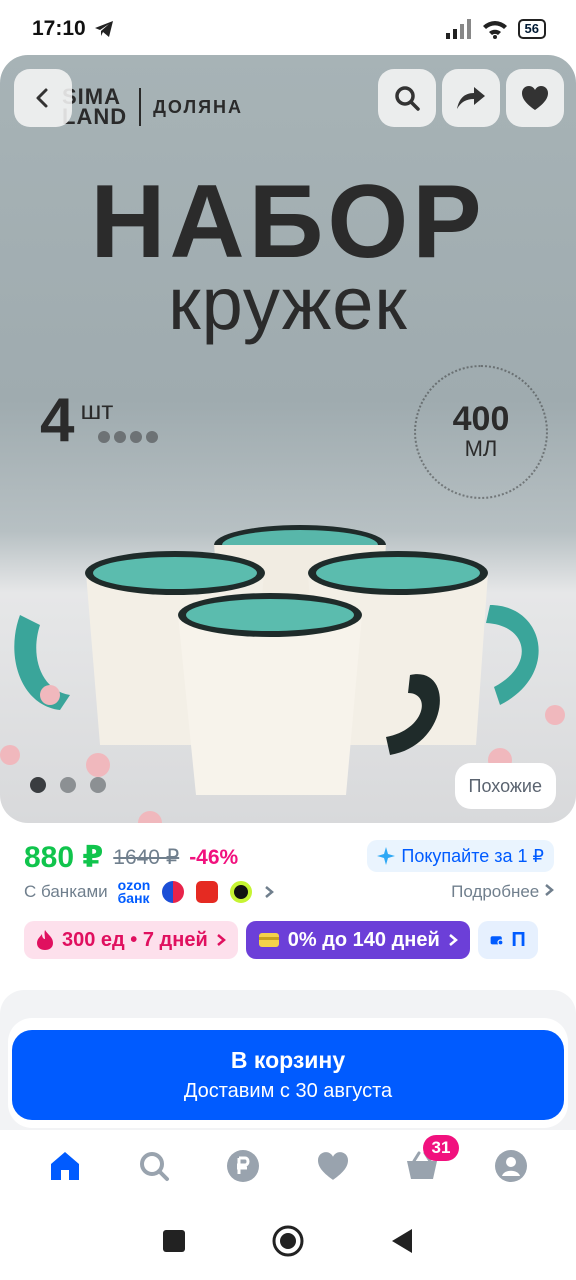  I want to click on installment-chip: 0% до 140 дней, so click(357, 940).